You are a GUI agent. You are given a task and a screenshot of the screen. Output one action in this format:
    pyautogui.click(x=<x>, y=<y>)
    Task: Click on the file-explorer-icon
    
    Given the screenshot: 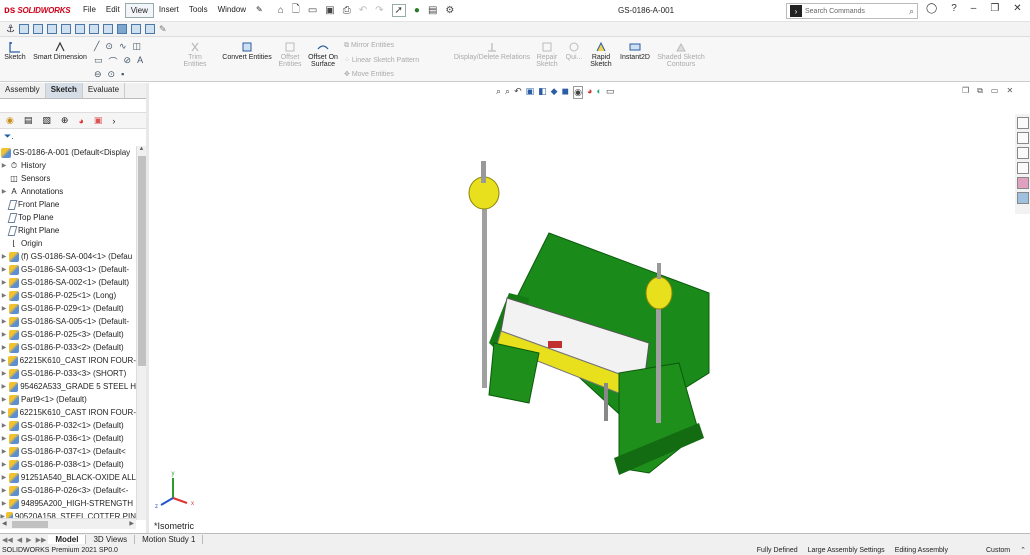 What is the action you would take?
    pyautogui.click(x=1023, y=153)
    